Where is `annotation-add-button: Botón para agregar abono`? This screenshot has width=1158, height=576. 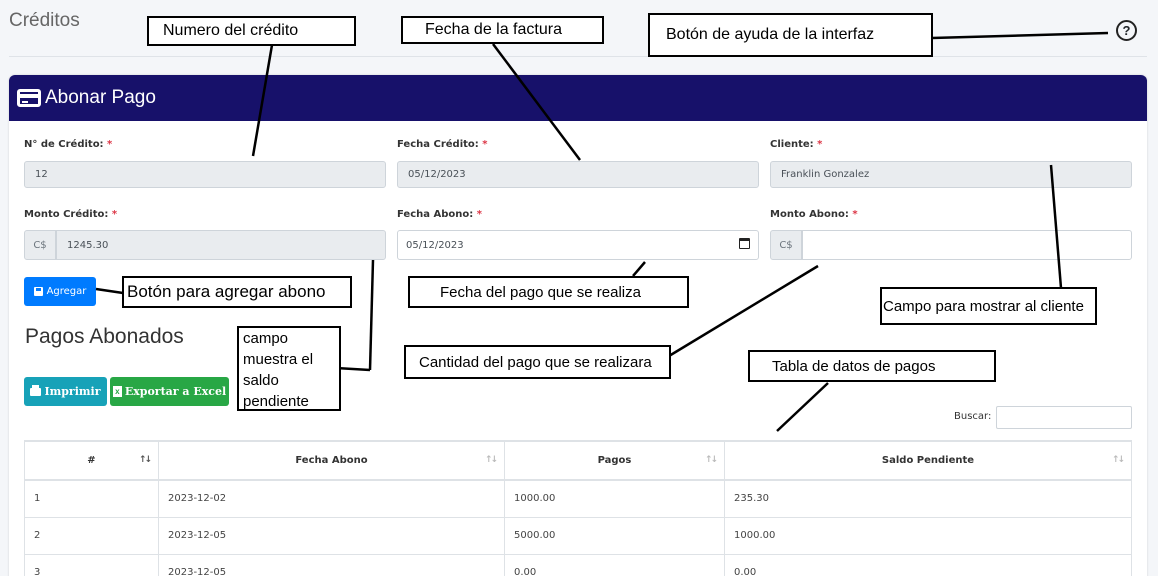 annotation-add-button: Botón para agregar abono is located at coordinates (237, 292).